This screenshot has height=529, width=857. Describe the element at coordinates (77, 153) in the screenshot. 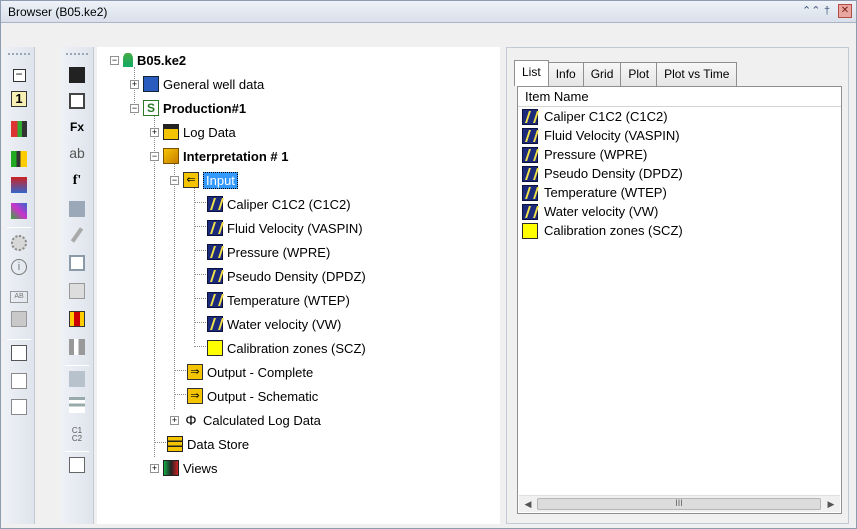

I see `text-button: ab` at that location.